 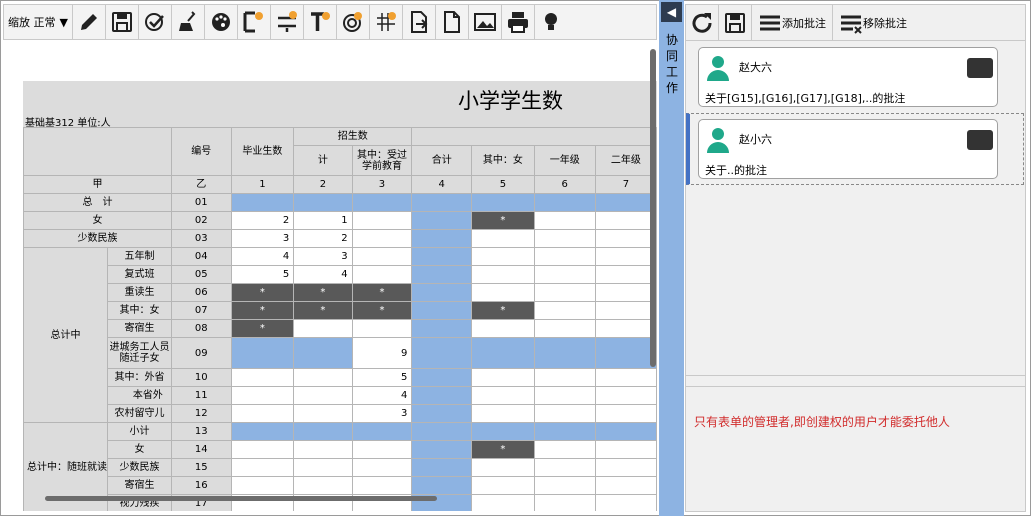 What do you see at coordinates (38, 22) in the screenshot?
I see `zoom-select: 缩放 正常 ▼` at bounding box center [38, 22].